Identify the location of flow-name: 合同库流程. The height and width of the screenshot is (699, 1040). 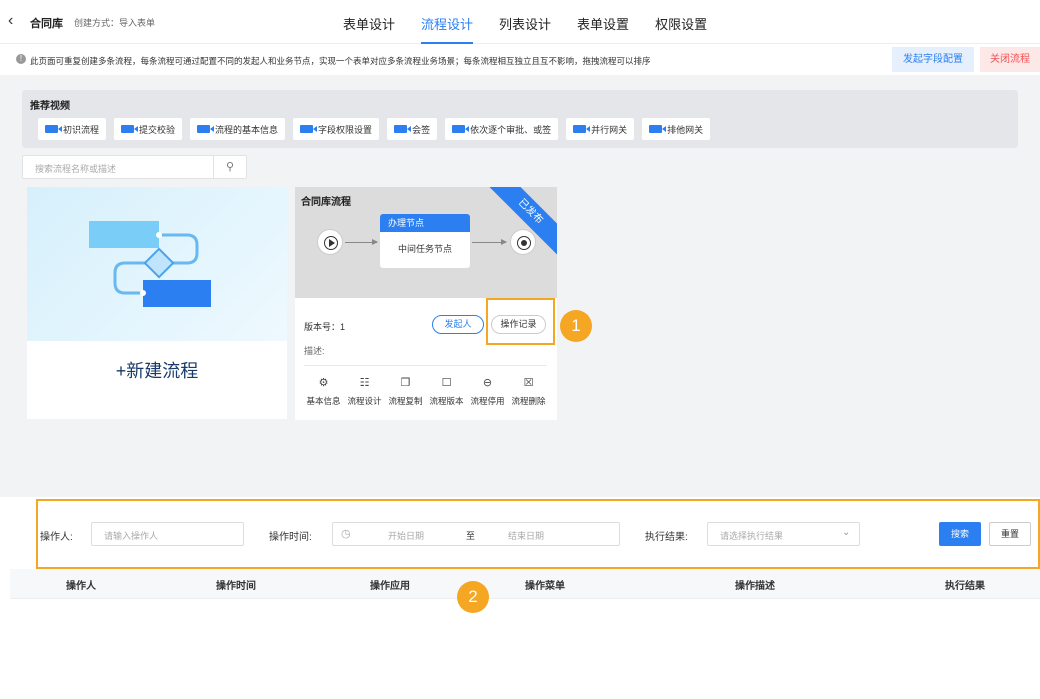
(326, 202).